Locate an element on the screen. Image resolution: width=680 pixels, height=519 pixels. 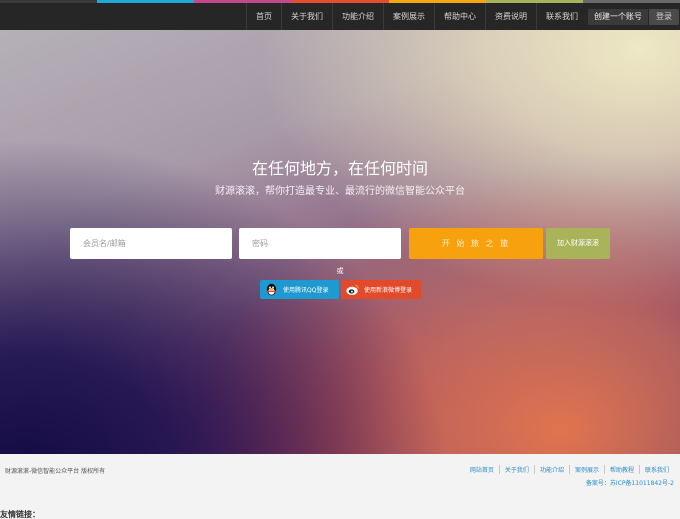
or-separator: 或 is located at coordinates (340, 271).